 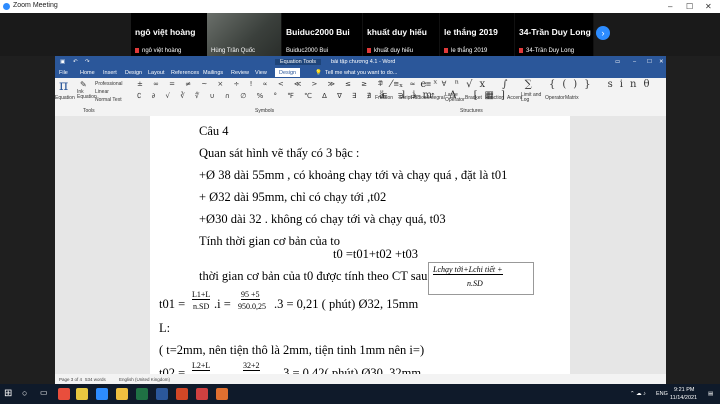 What do you see at coordinates (318, 32) in the screenshot?
I see `participant-name: Buiduc2000 Bui` at bounding box center [318, 32].